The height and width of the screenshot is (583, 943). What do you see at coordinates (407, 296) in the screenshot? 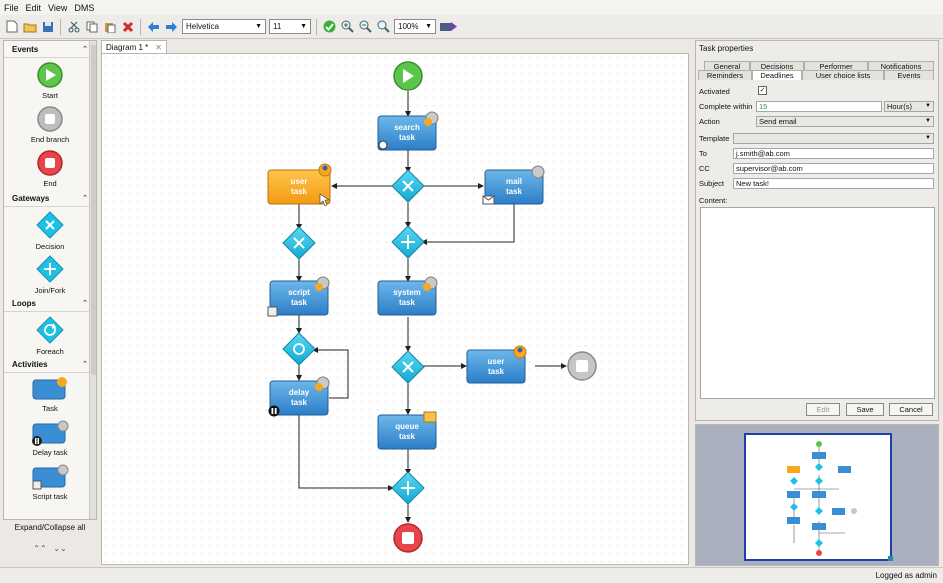
I see `system-task-node: system task` at bounding box center [407, 296].